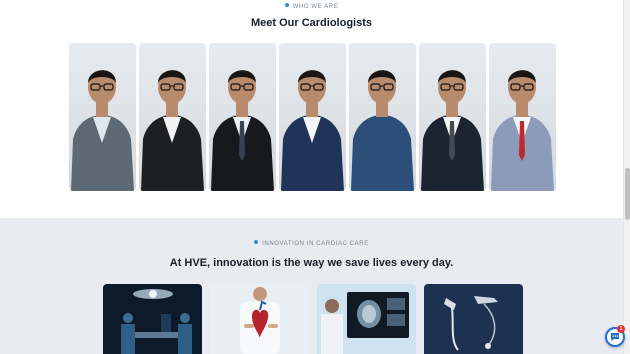  I want to click on innovation-gallery, so click(313, 319).